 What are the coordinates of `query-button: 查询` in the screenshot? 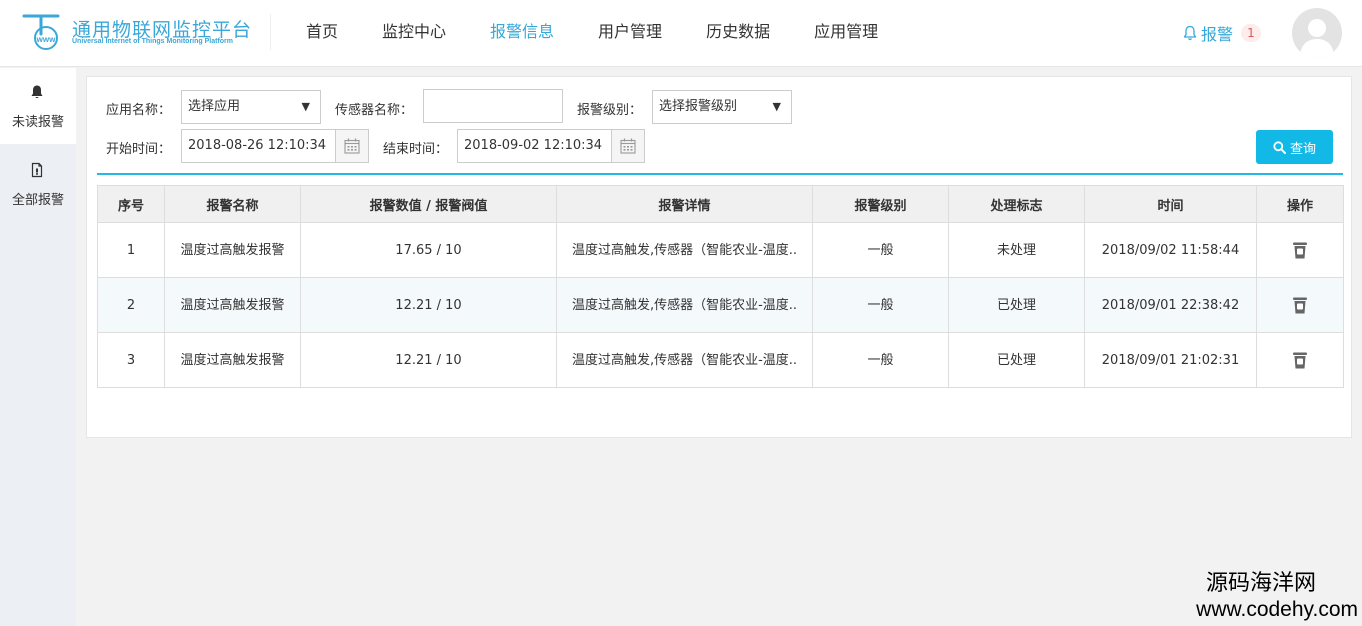 It's located at (1294, 147).